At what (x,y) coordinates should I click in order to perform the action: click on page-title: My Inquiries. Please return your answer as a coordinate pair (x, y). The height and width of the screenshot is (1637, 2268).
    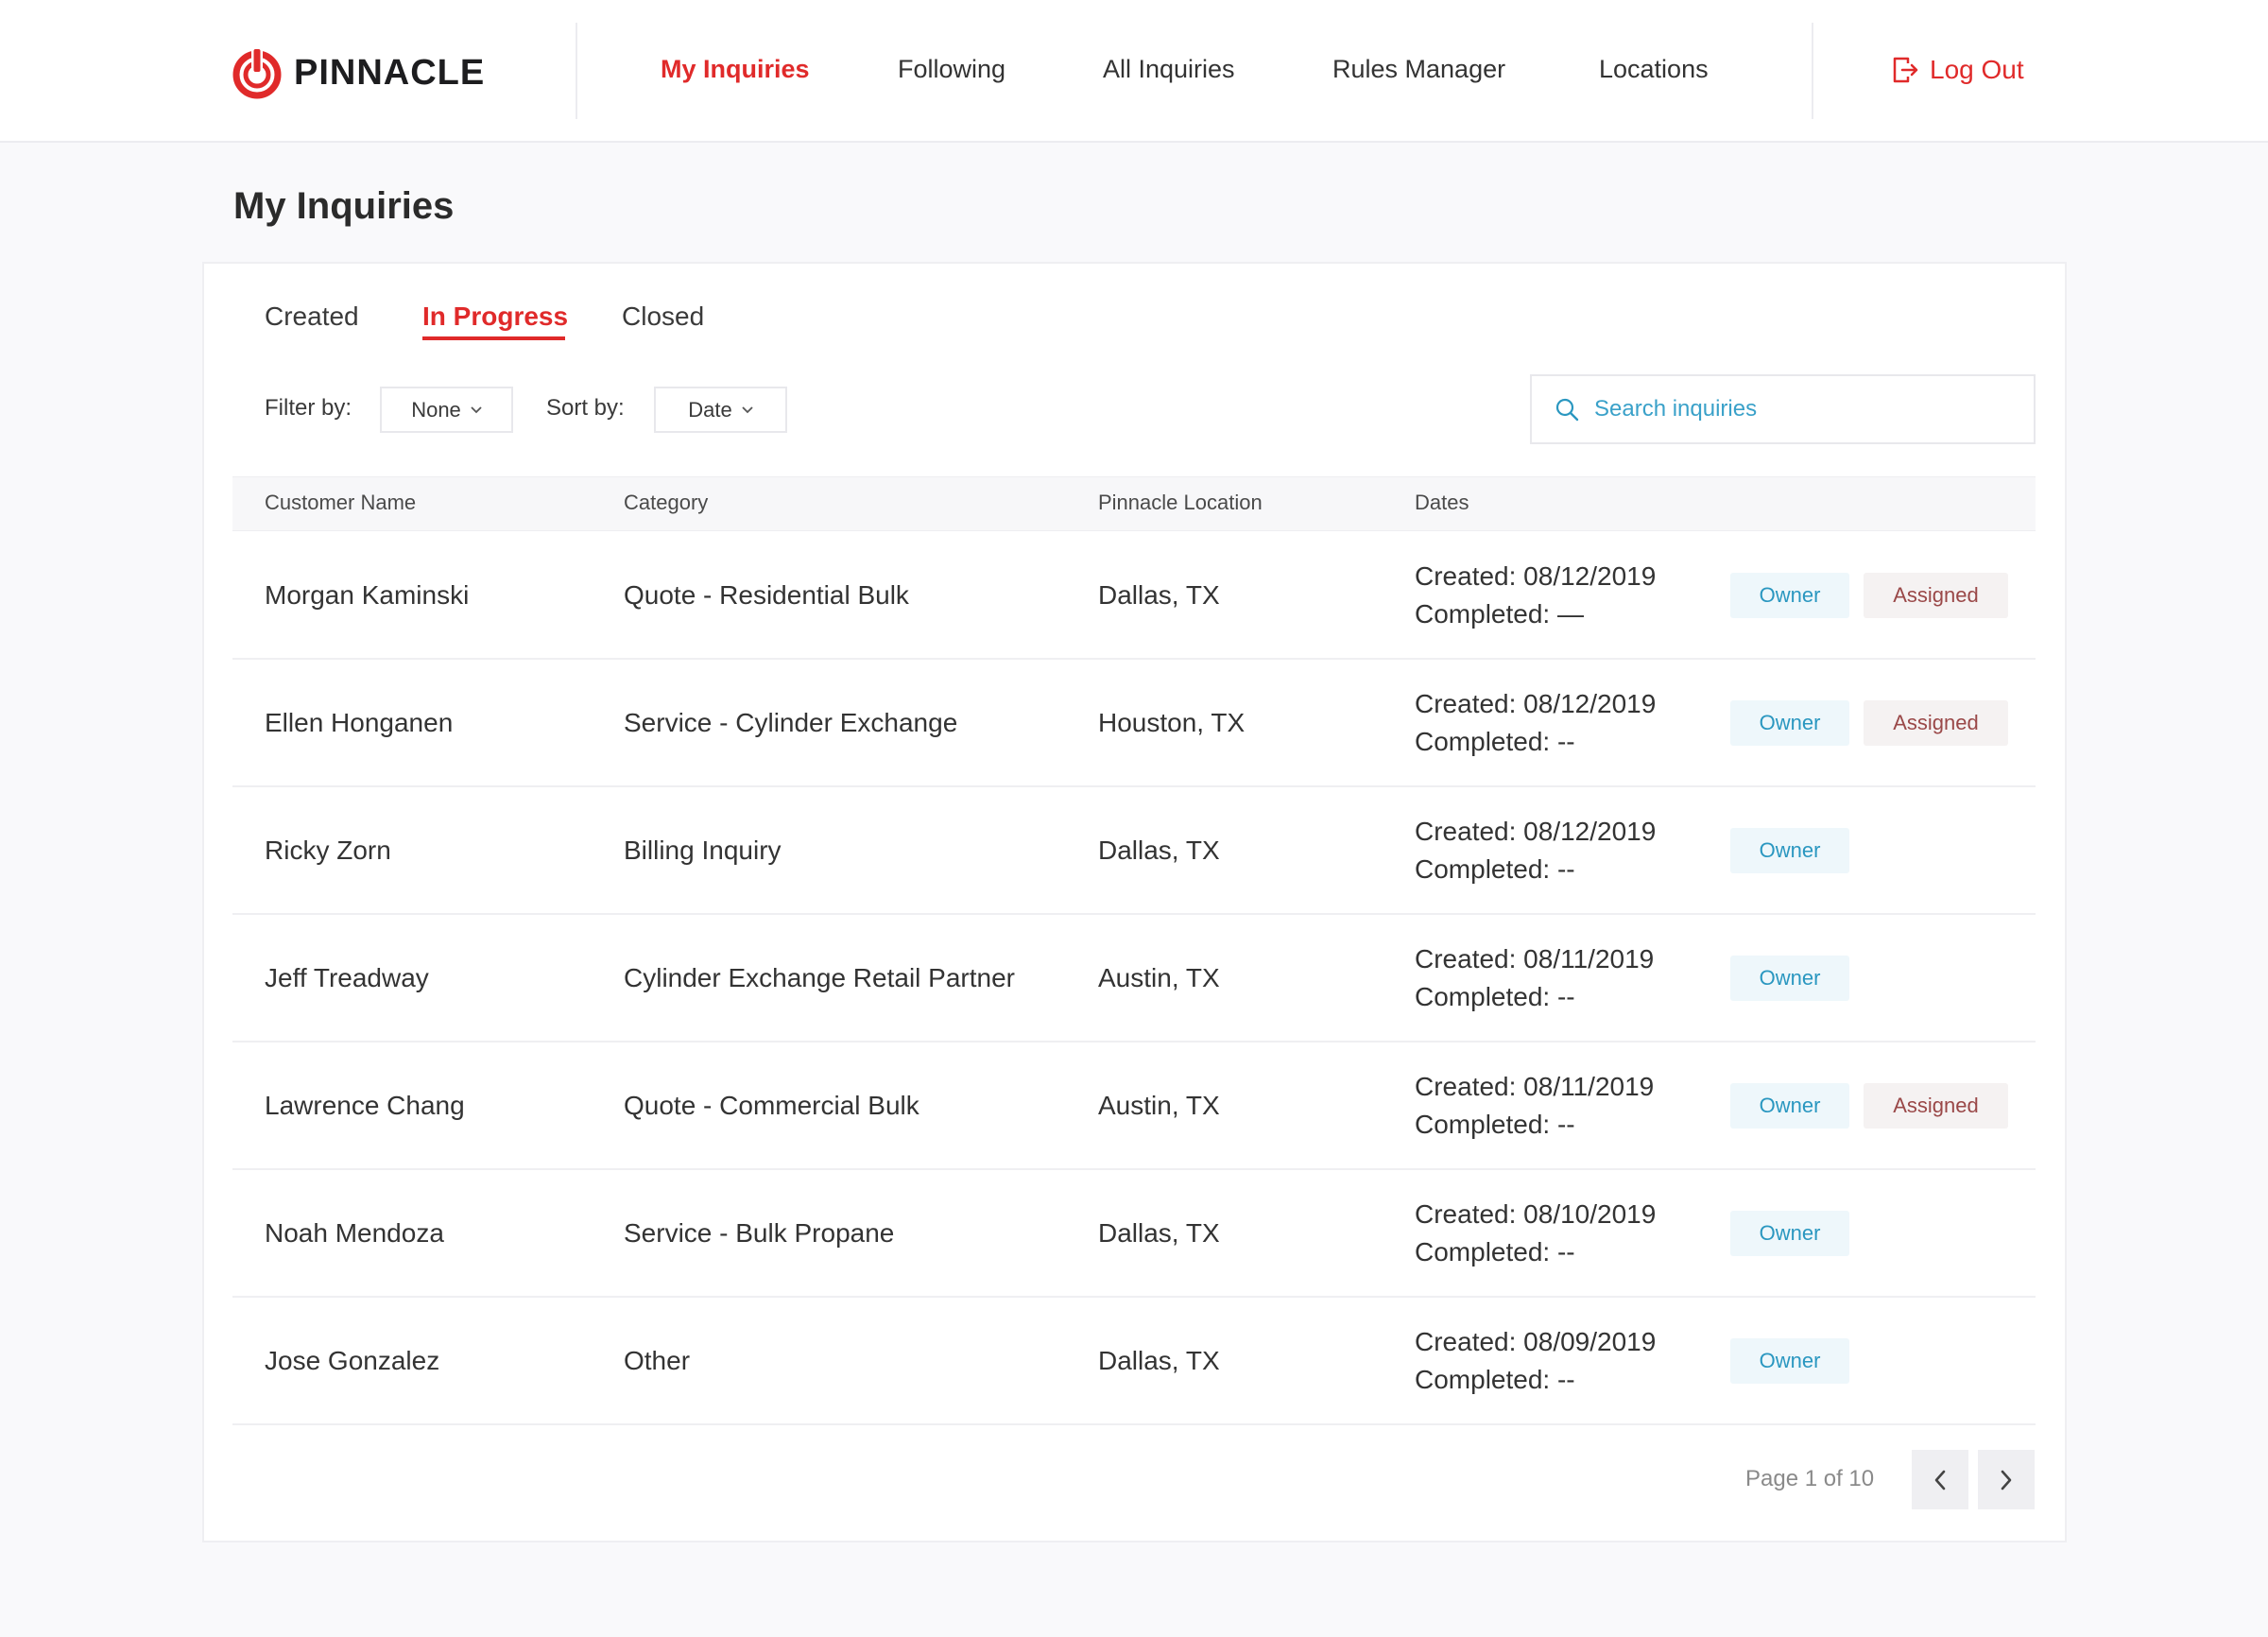
    Looking at the image, I should click on (344, 206).